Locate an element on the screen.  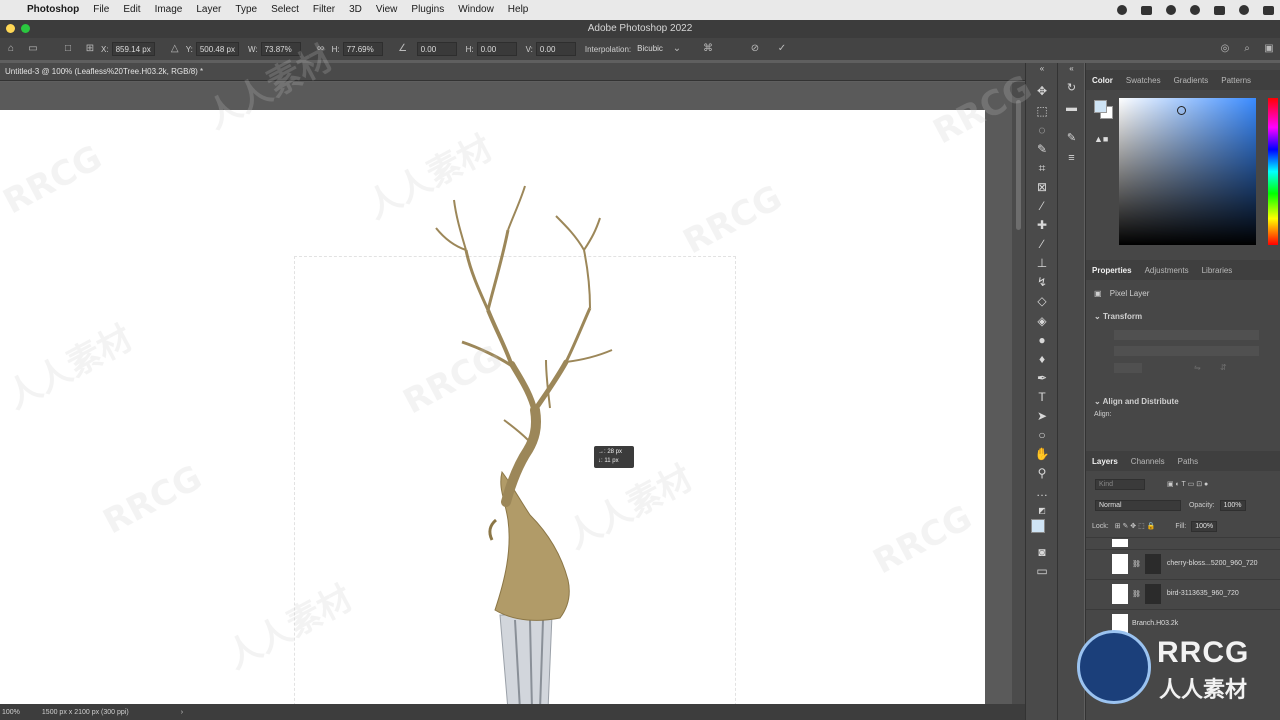
record-icon is located at coordinates (1122, 10).